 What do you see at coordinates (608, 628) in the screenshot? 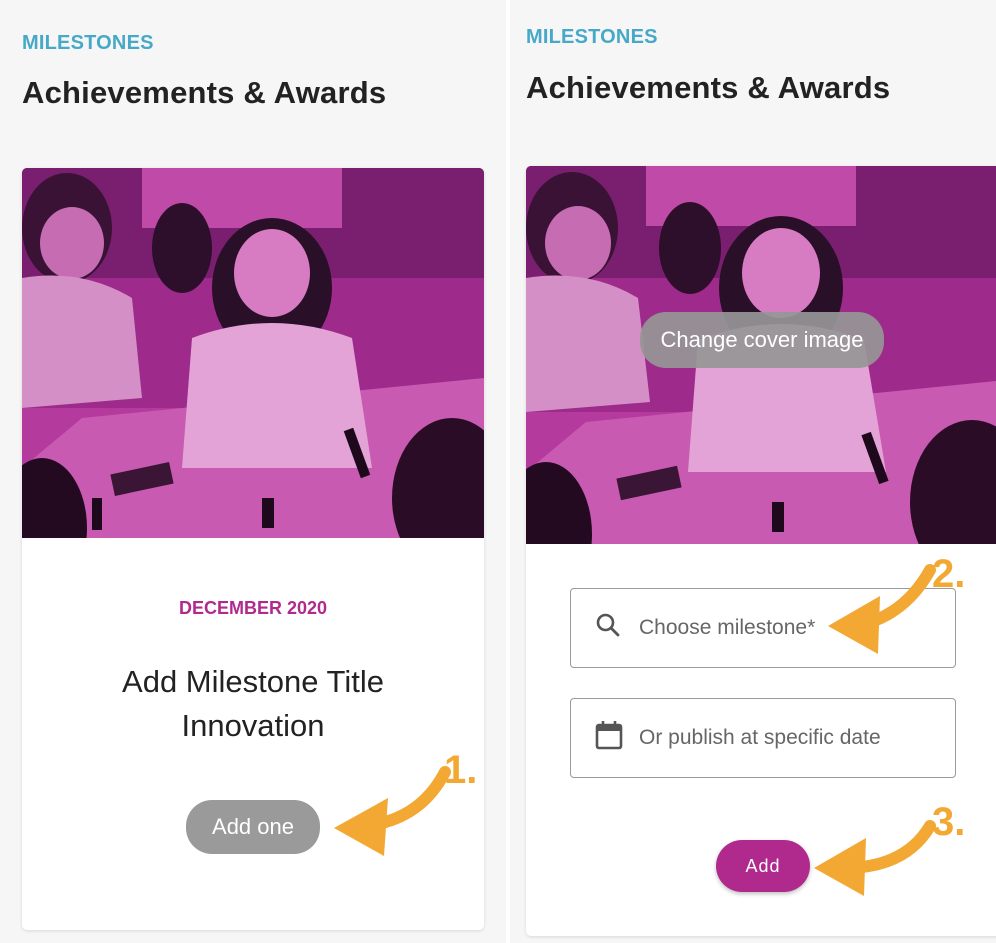
I see `search-icon` at bounding box center [608, 628].